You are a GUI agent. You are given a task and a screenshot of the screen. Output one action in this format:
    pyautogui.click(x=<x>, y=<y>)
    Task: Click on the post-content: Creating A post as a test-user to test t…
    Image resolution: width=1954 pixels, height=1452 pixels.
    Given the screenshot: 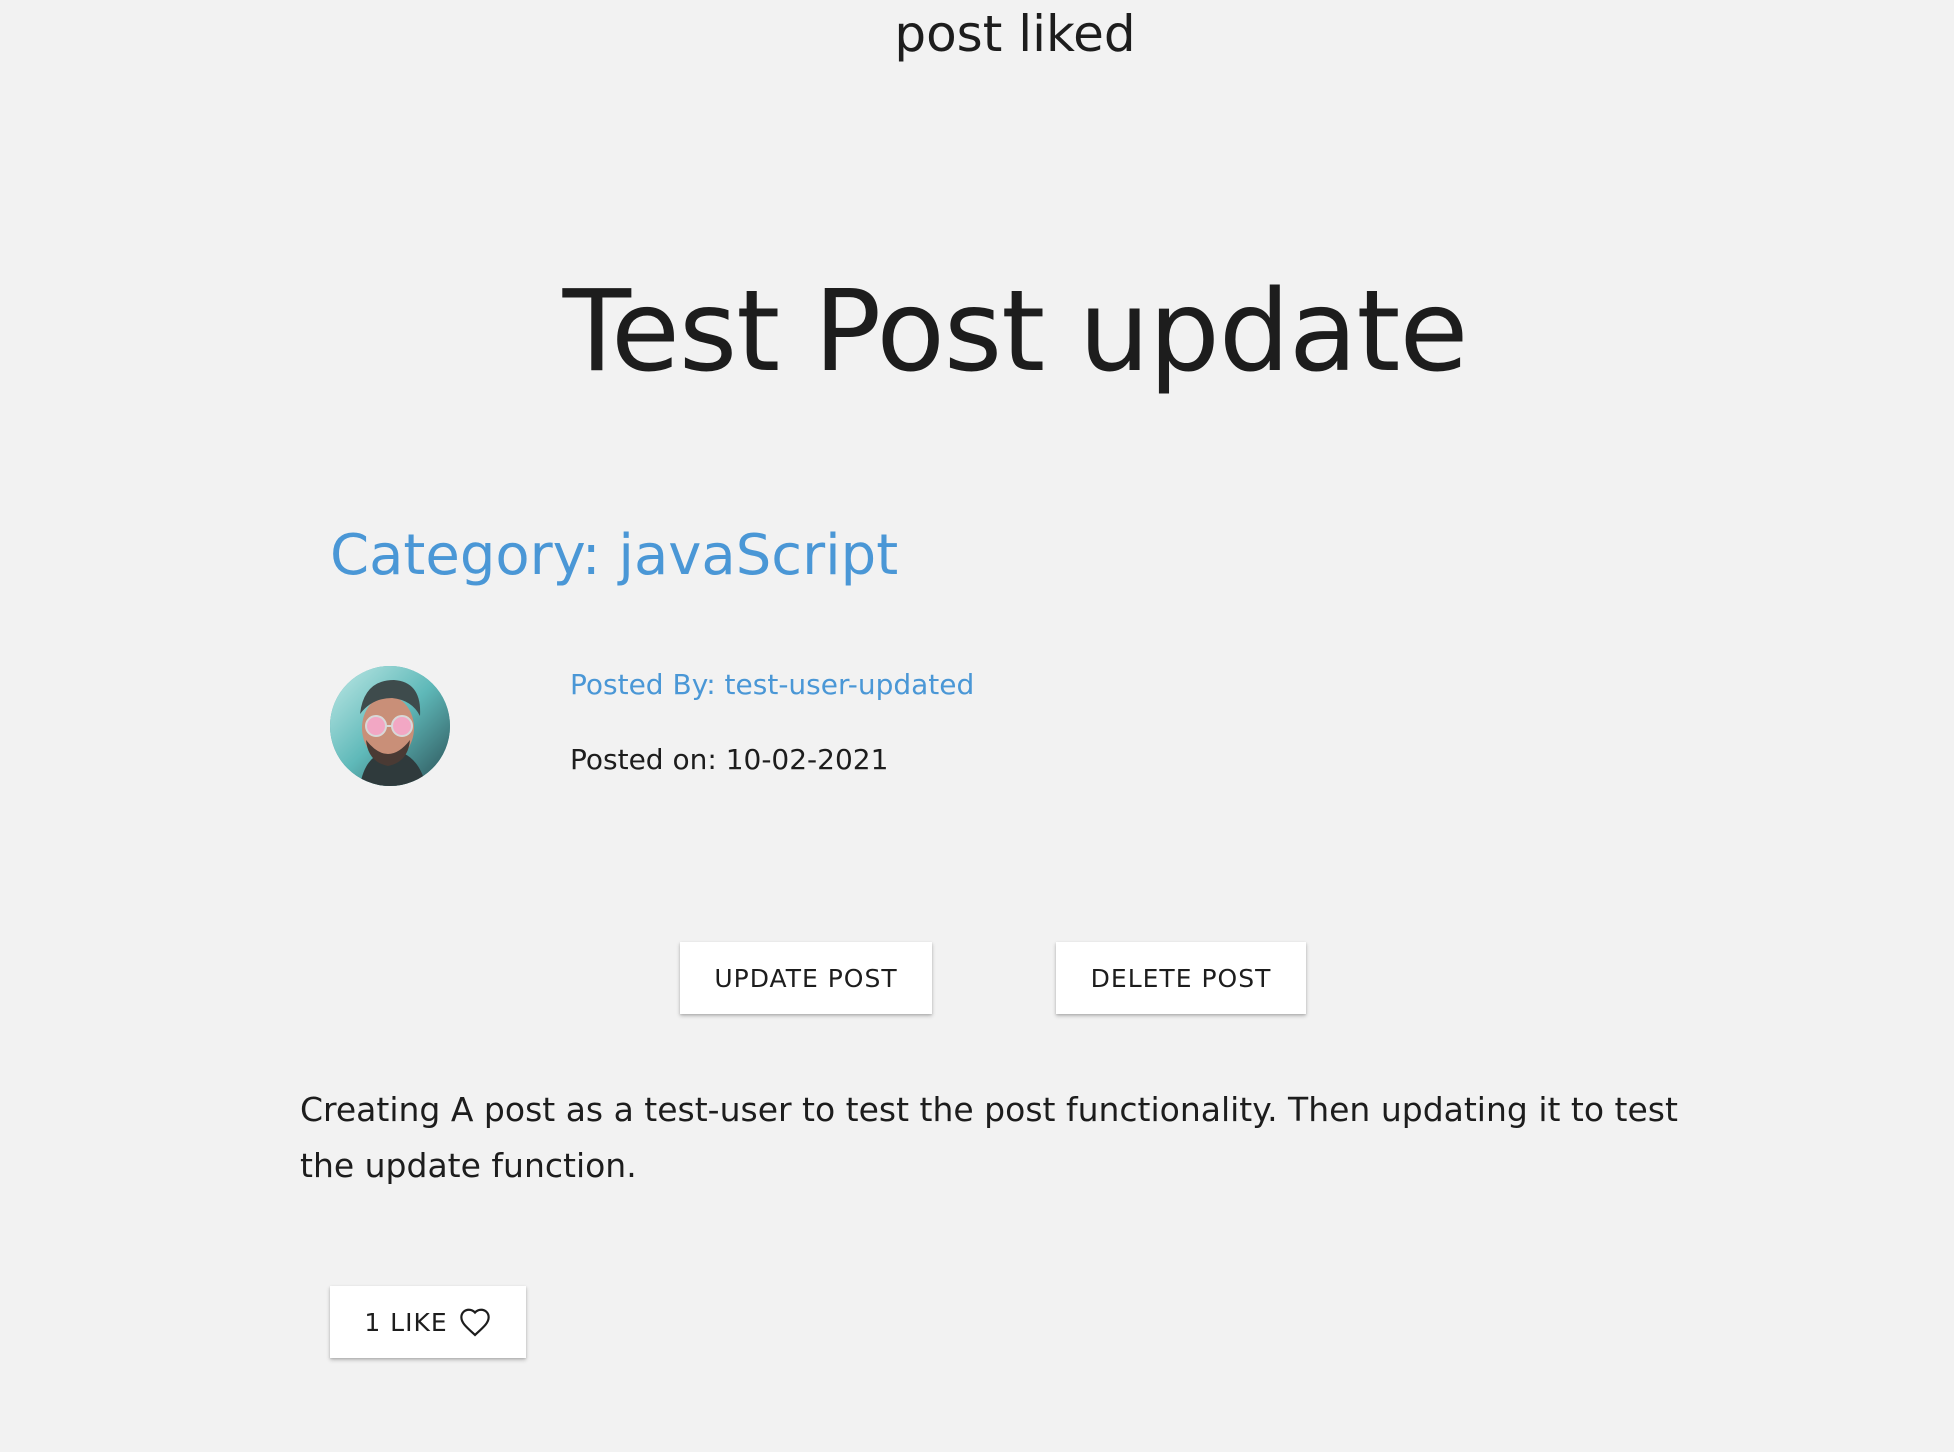 What is the action you would take?
    pyautogui.click(x=989, y=1137)
    